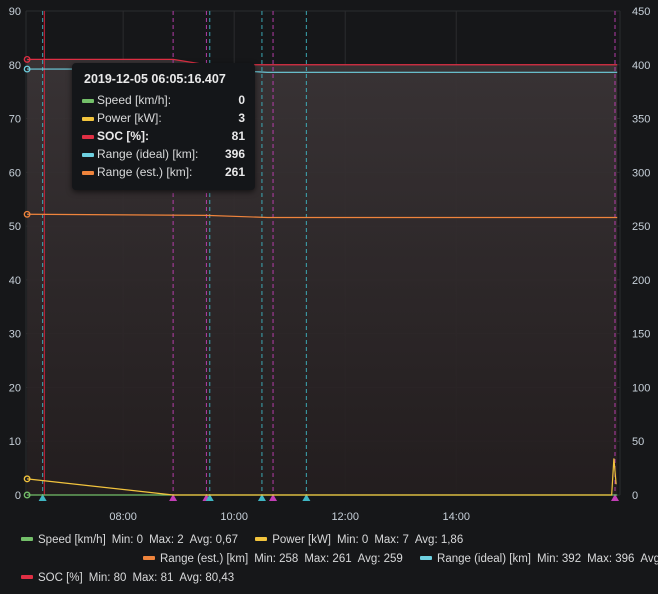 The height and width of the screenshot is (594, 658). Describe the element at coordinates (641, 281) in the screenshot. I see `y-right-tick-label: 200` at that location.